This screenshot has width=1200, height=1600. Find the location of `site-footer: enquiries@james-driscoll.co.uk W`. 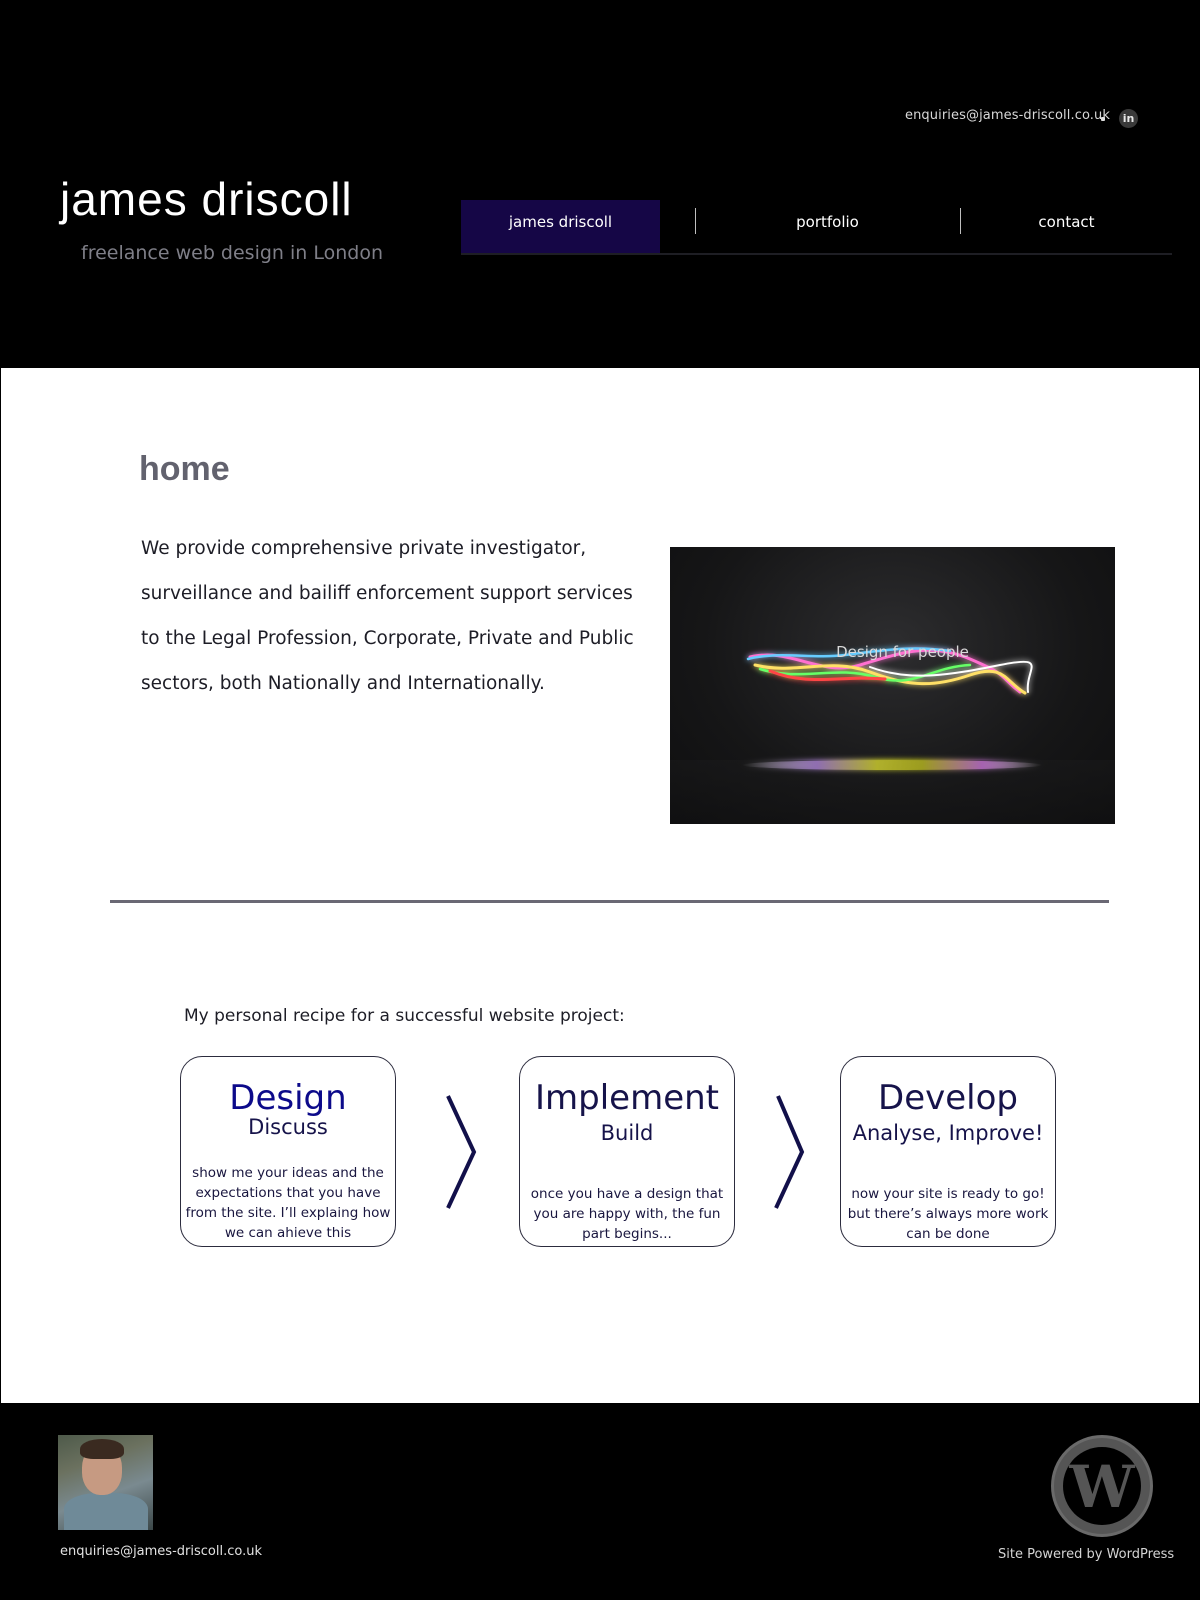

site-footer: enquiries@james-driscoll.co.uk W is located at coordinates (600, 1501).